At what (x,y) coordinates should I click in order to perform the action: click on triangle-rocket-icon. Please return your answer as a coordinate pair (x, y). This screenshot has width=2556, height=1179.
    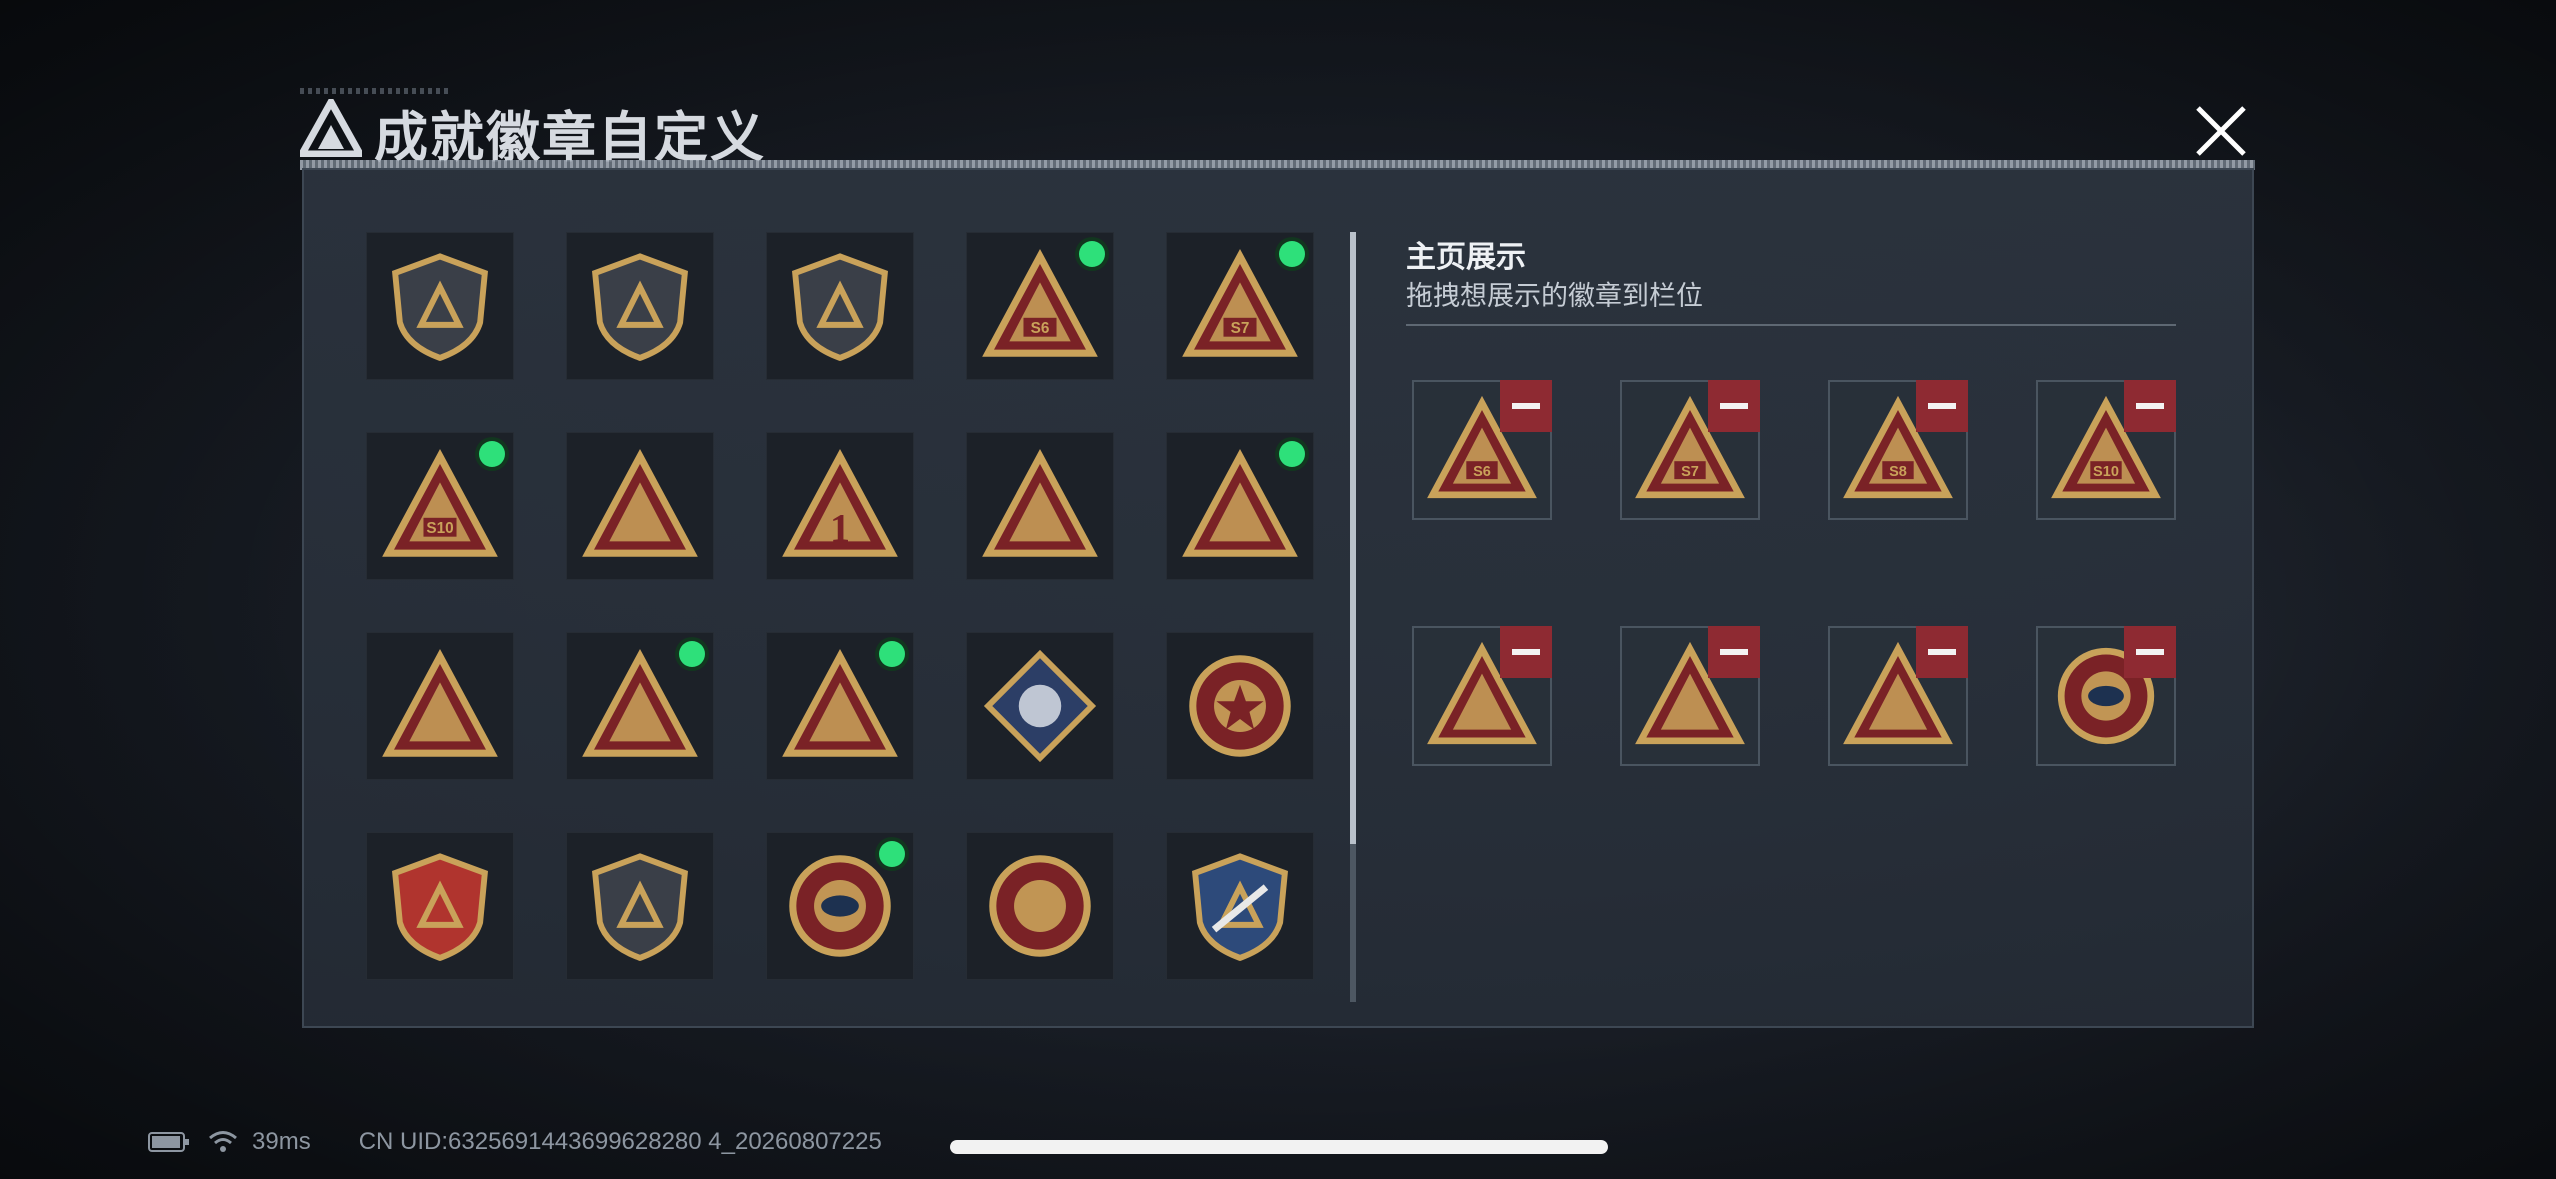
    Looking at the image, I should click on (840, 702).